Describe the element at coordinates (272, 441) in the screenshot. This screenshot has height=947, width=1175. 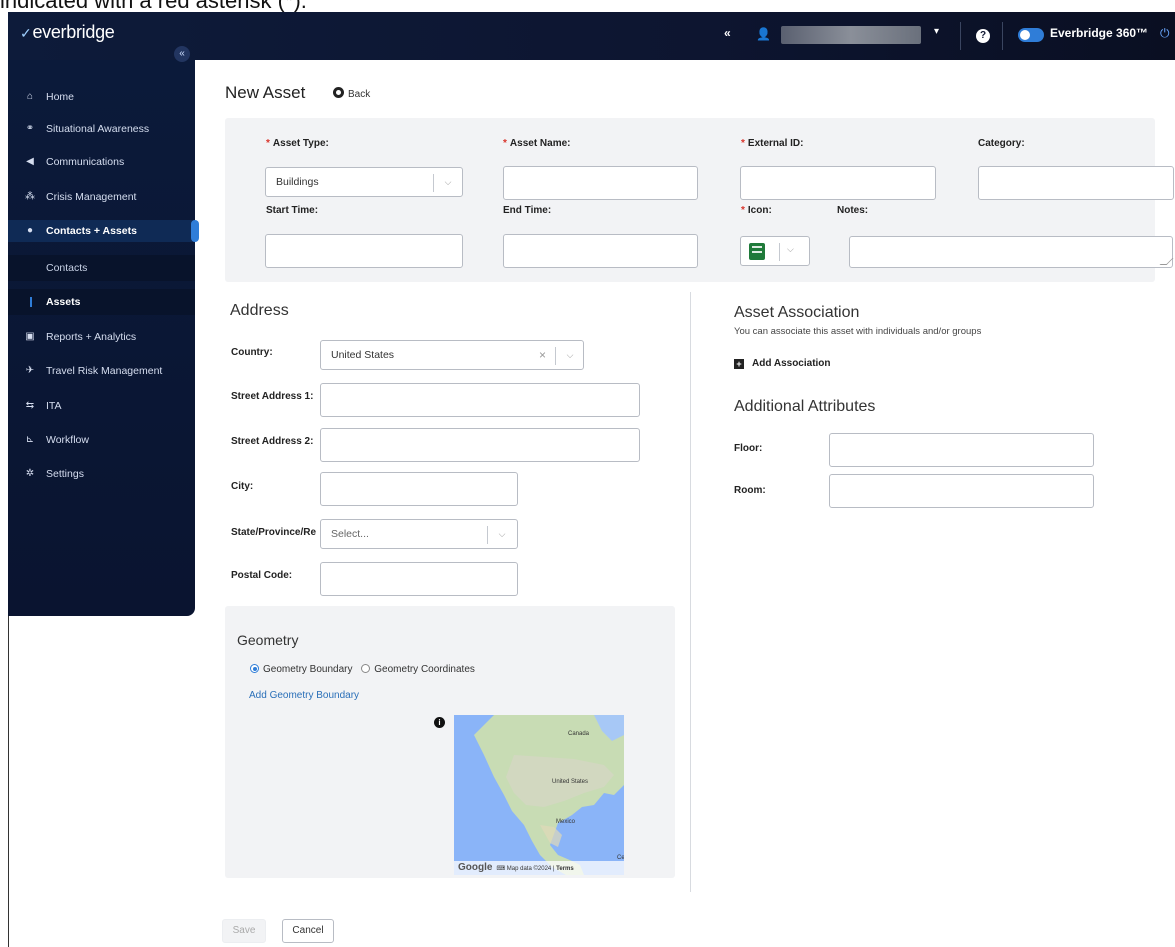
I see `street2-label: Street Address 2:` at that location.